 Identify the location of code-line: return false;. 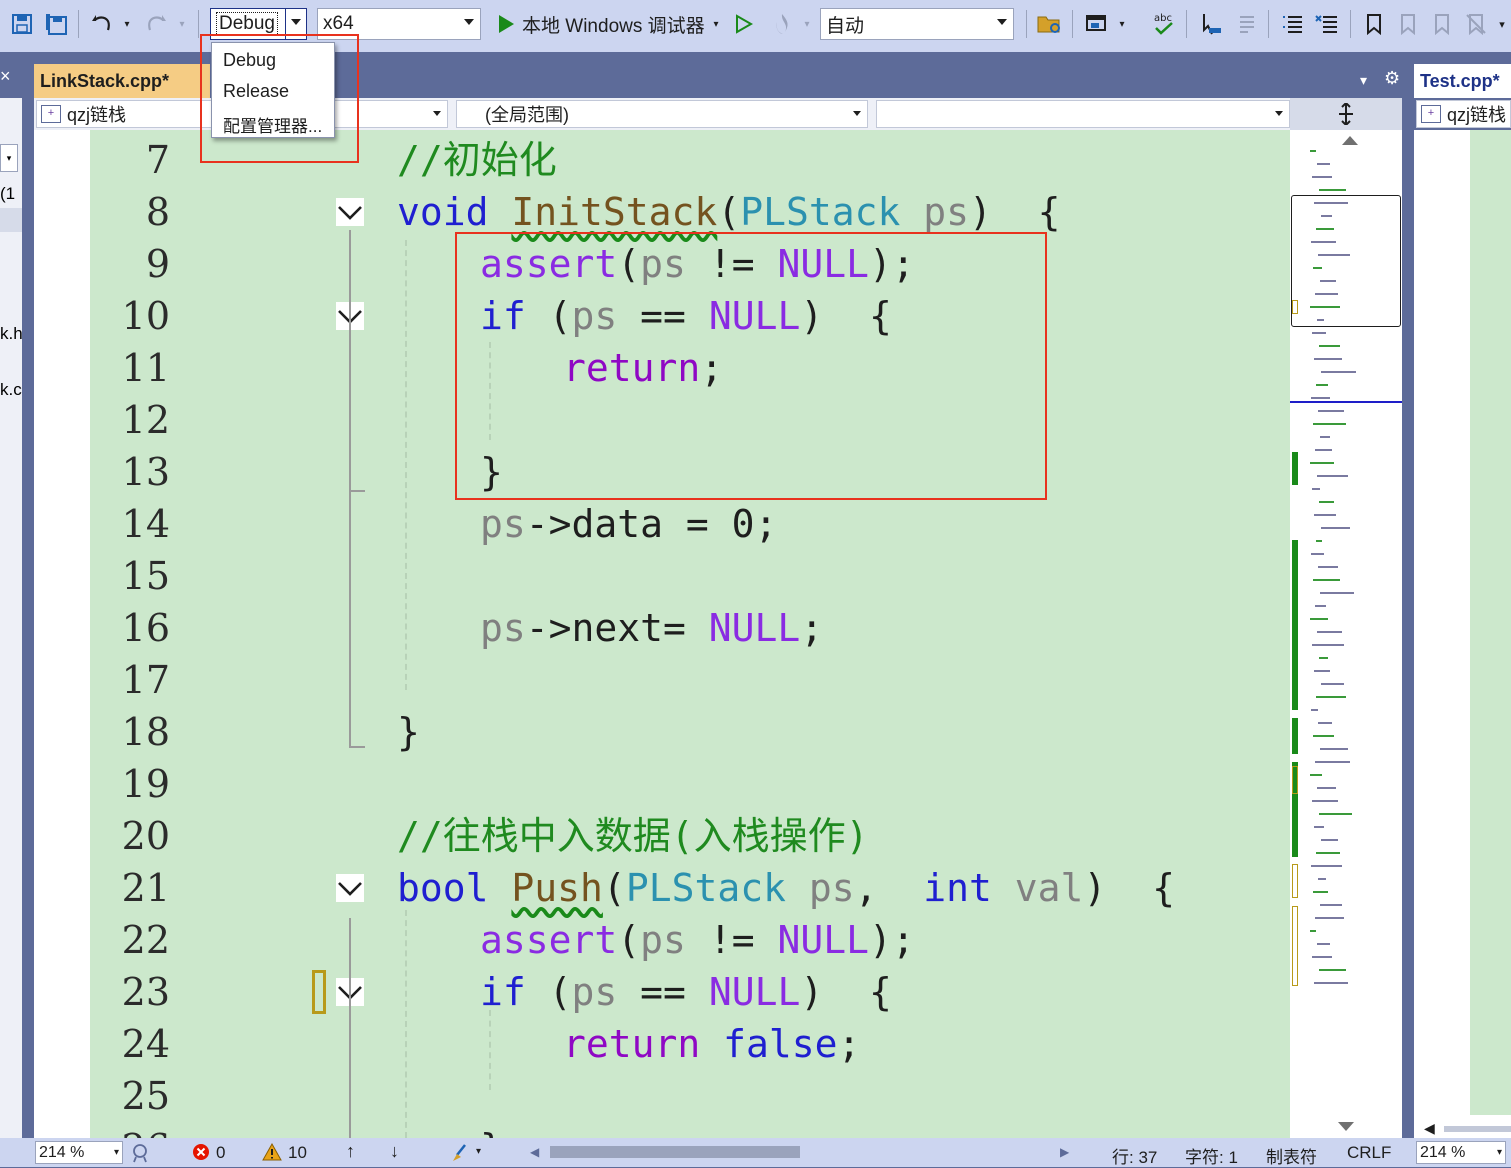
(711, 1044).